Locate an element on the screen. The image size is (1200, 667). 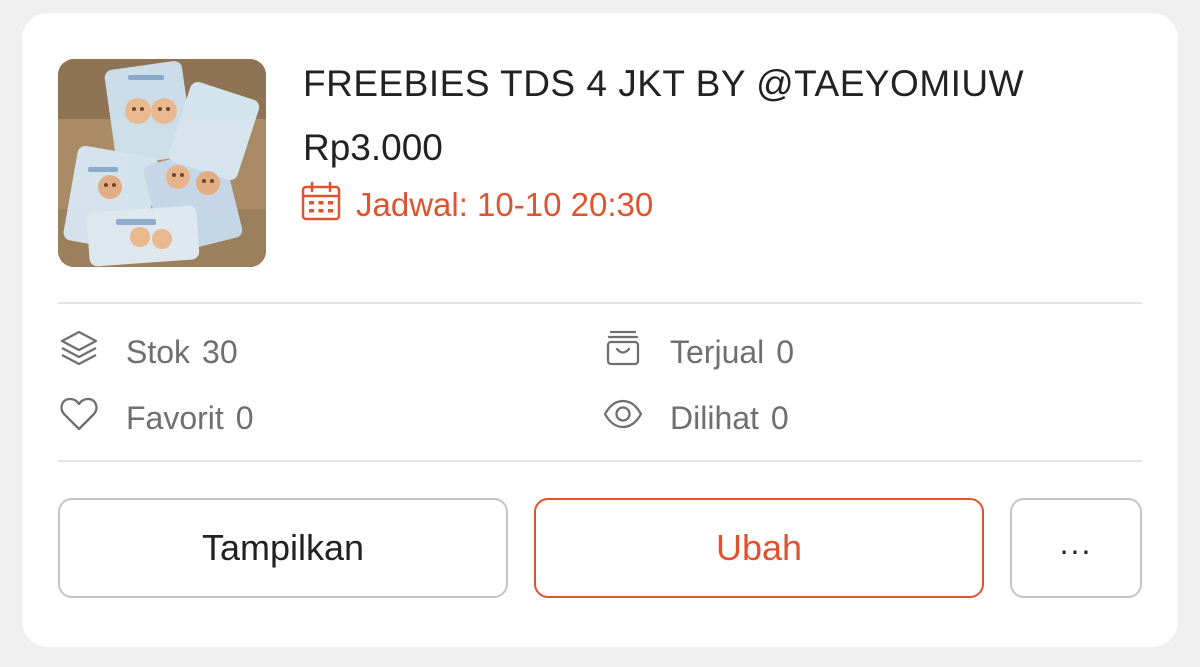
product-title: FREEBIES TDS 4 JKT BY @TAEYOMIUW is located at coordinates (664, 83).